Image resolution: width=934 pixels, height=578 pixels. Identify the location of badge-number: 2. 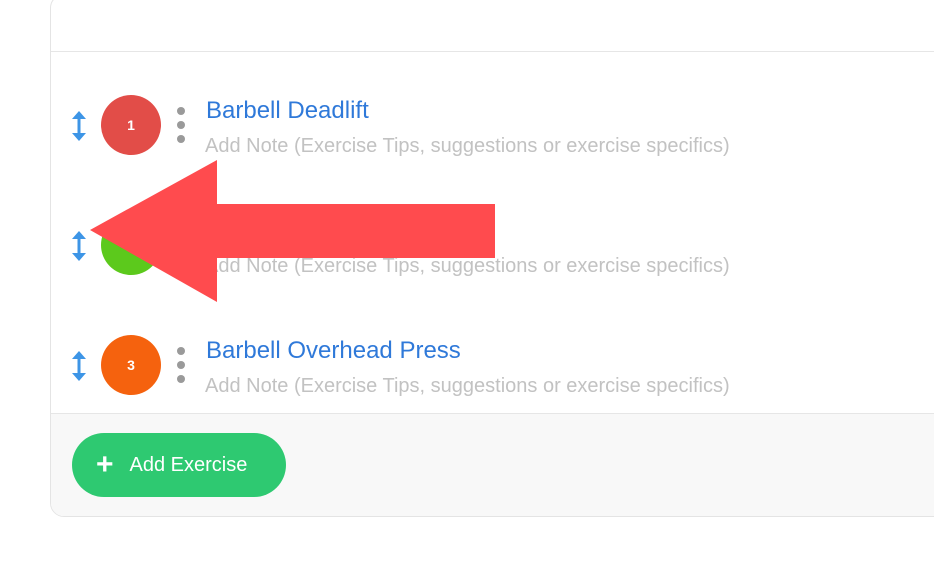
(131, 245).